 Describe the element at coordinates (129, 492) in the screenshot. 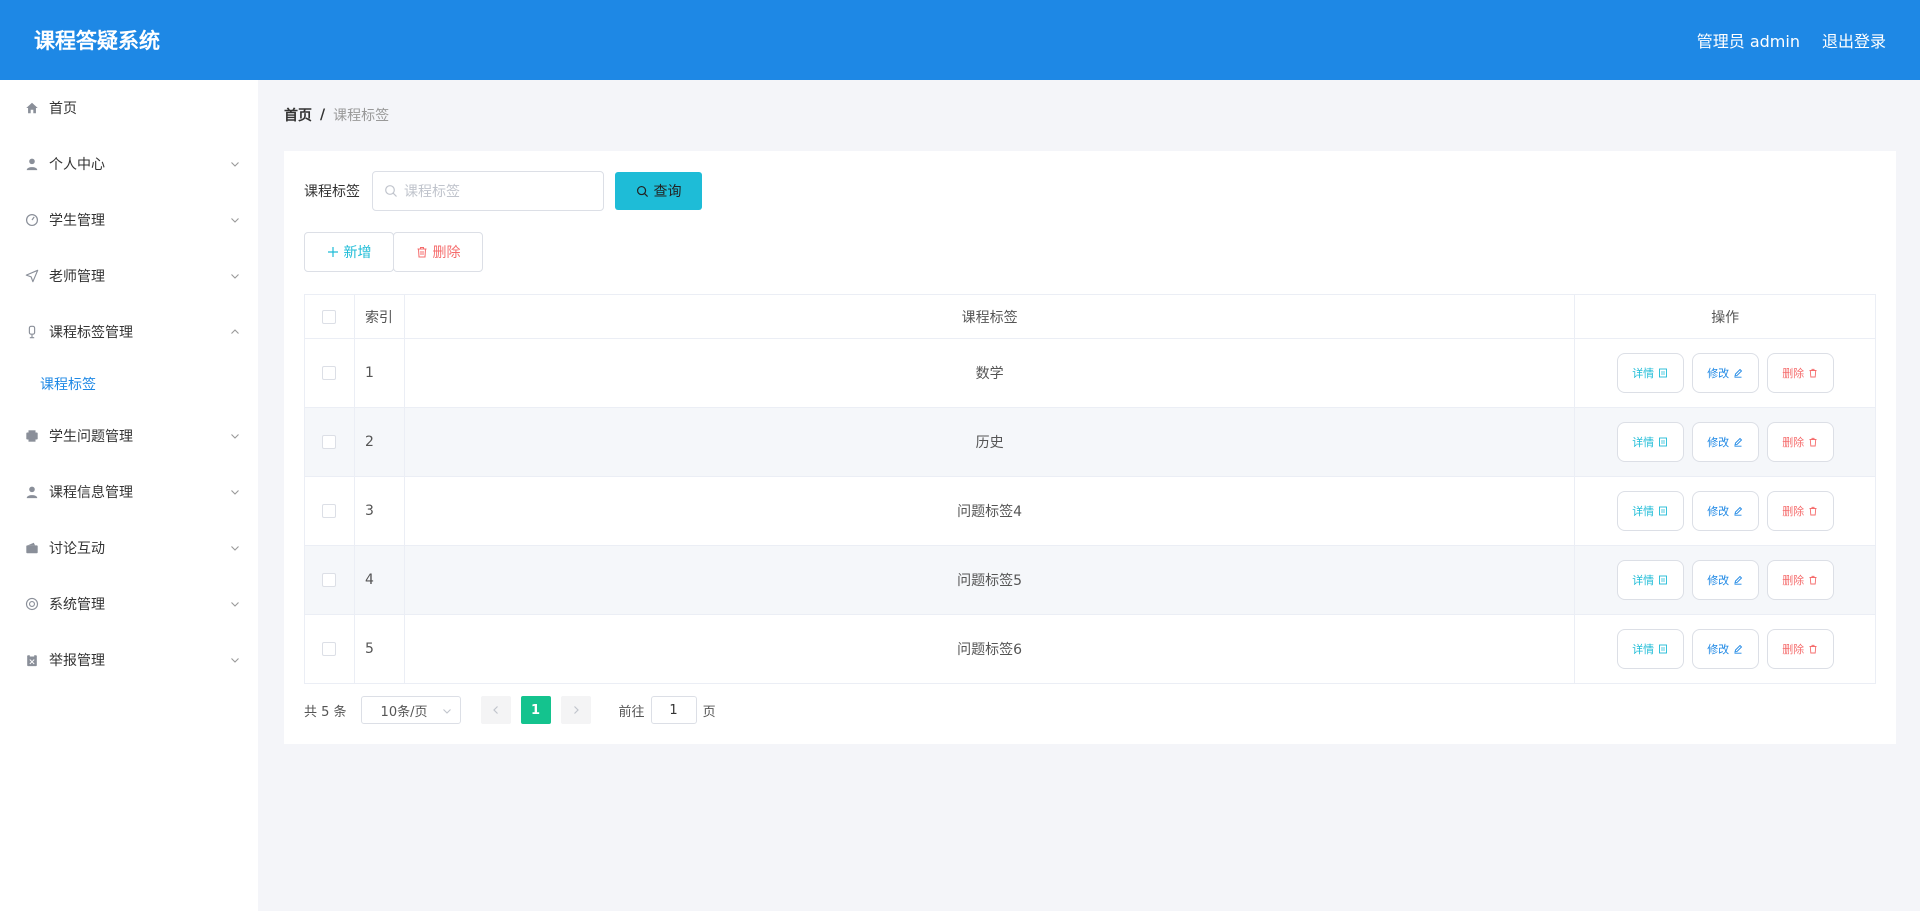

I see `sidebar-item-course-info: 课程信息管理` at that location.